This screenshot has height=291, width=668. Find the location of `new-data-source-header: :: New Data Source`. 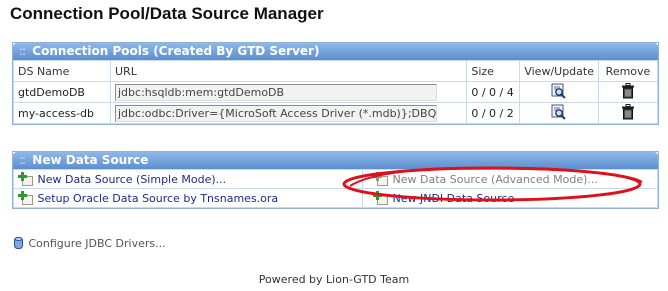

new-data-source-header: :: New Data Source is located at coordinates (335, 160).